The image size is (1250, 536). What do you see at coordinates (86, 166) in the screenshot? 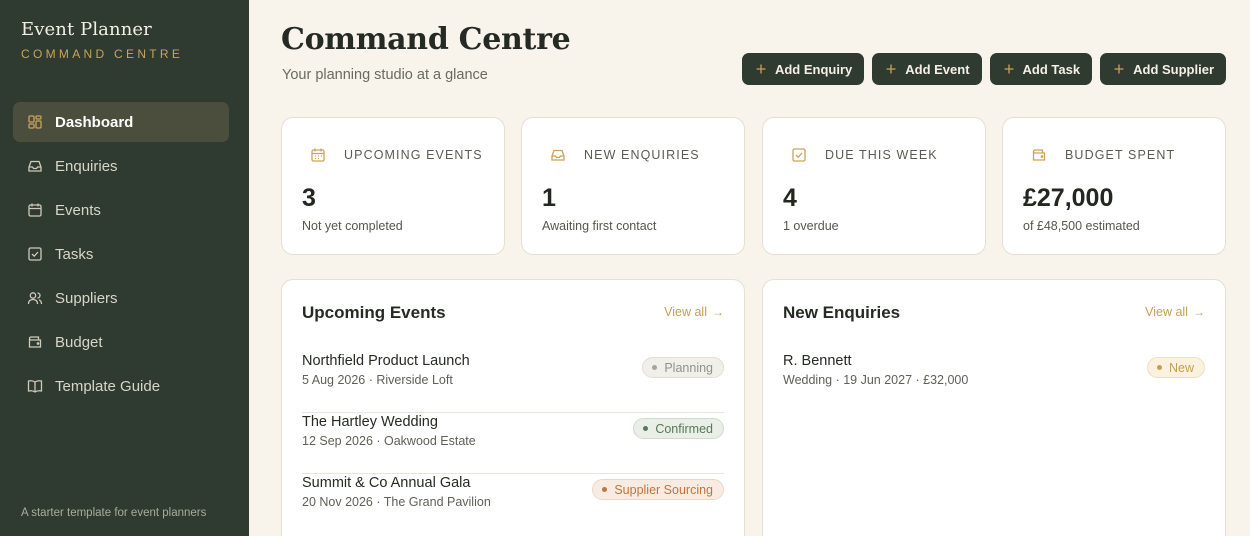
I see `sidebar-item-label: Enquiries` at bounding box center [86, 166].